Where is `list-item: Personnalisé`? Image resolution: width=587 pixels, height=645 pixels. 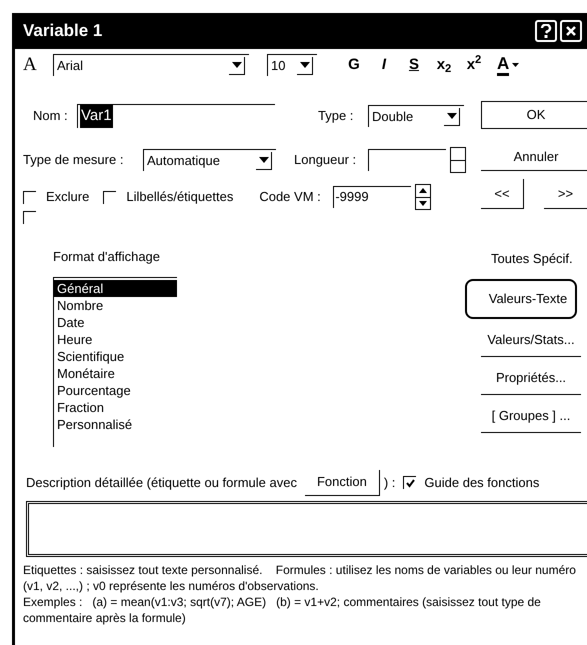 list-item: Personnalisé is located at coordinates (115, 424).